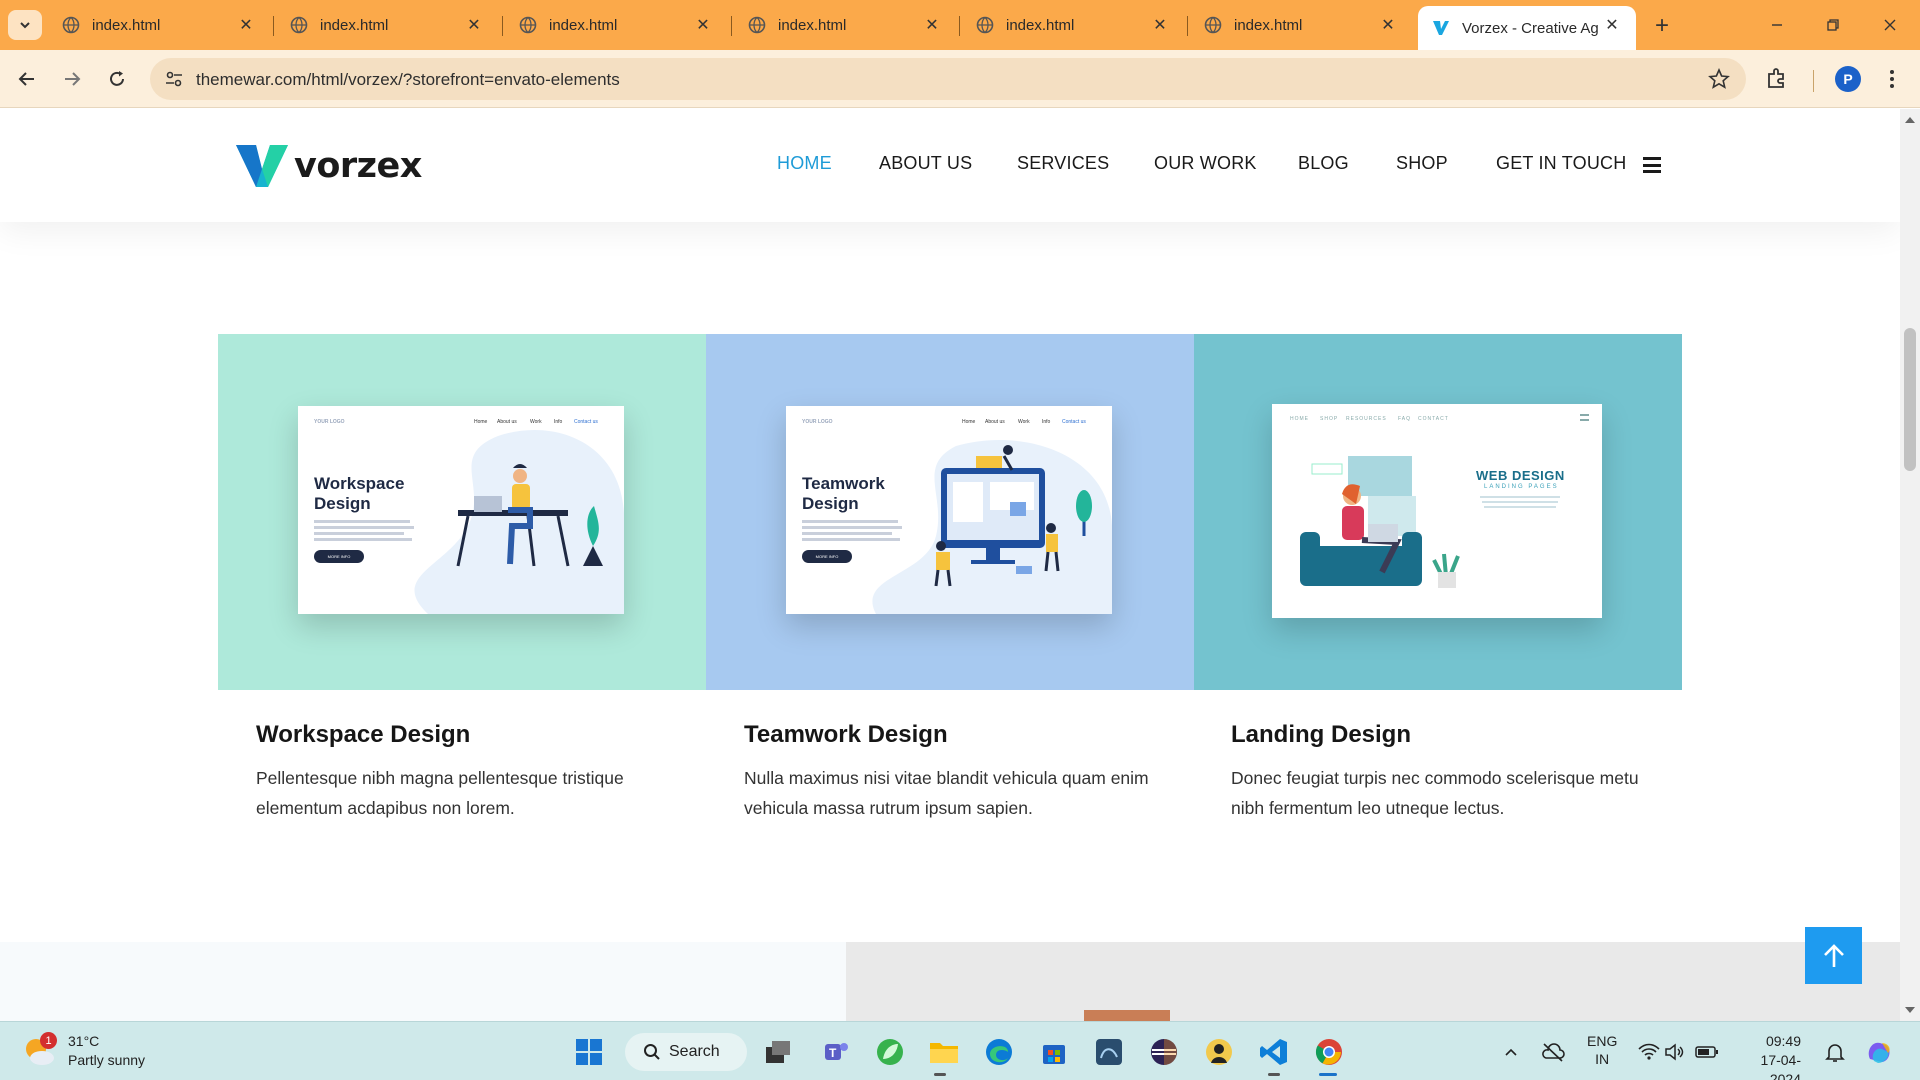  What do you see at coordinates (1602, 1041) in the screenshot?
I see `language-code: ENG` at bounding box center [1602, 1041].